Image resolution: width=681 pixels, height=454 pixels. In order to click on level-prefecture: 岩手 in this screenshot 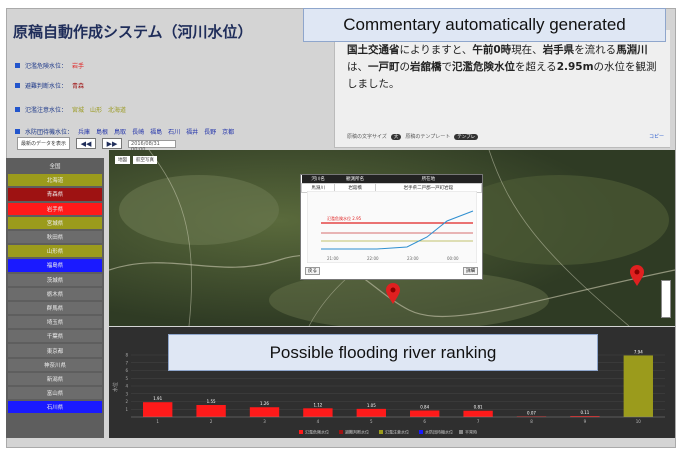, I will do `click(78, 65)`.